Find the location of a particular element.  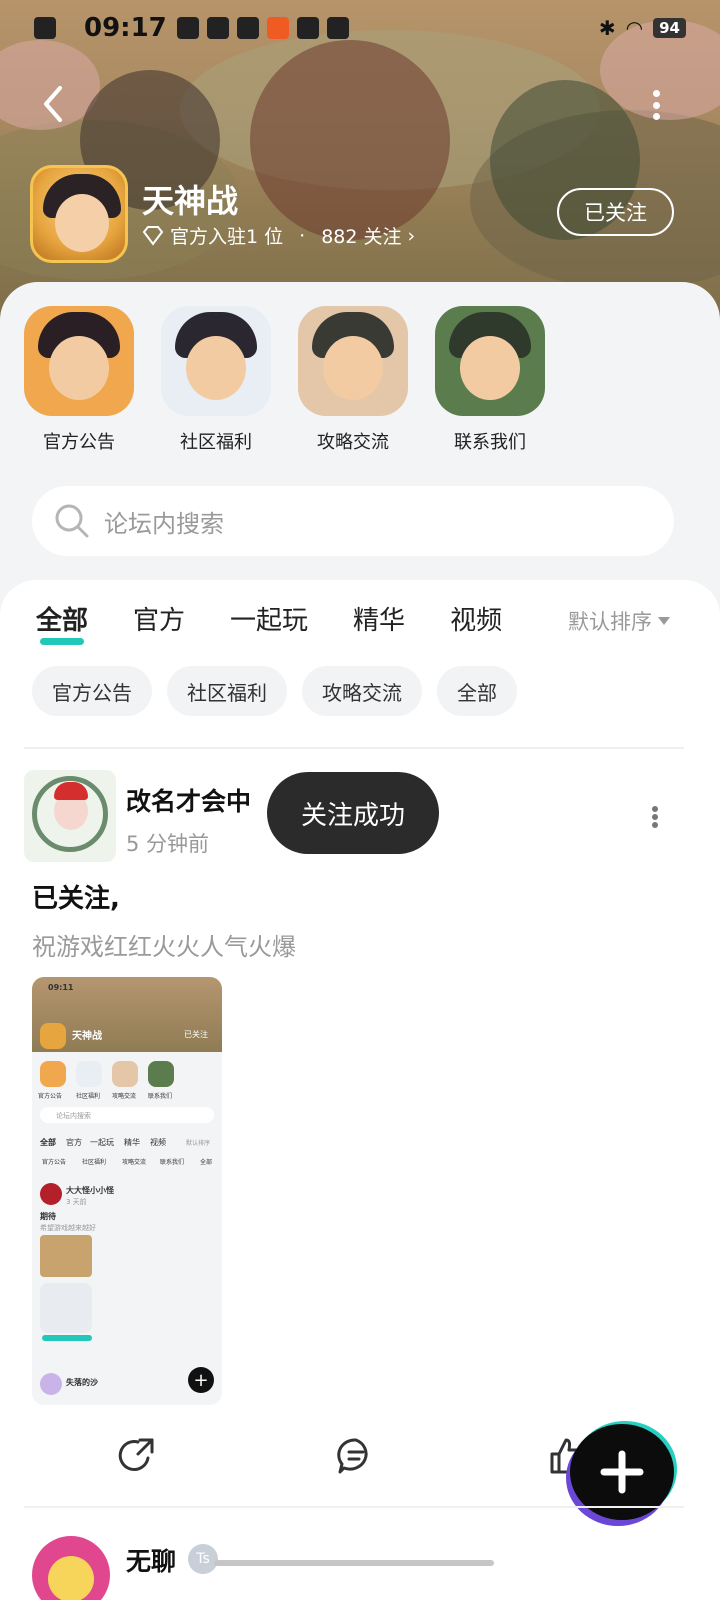

shortcut-strategy-exchange: 攻略交流 is located at coordinates (353, 380).